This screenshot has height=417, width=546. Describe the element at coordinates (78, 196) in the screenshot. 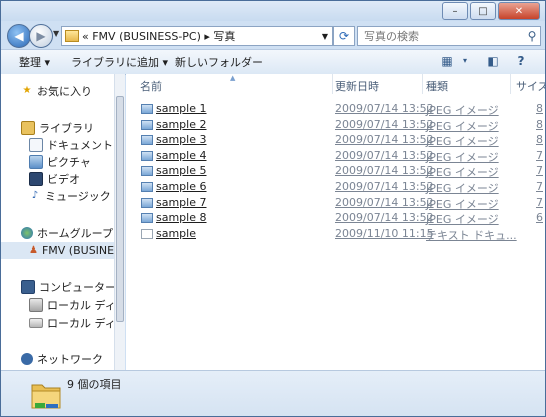

I see `sidebar-item-label: ミュージック` at that location.